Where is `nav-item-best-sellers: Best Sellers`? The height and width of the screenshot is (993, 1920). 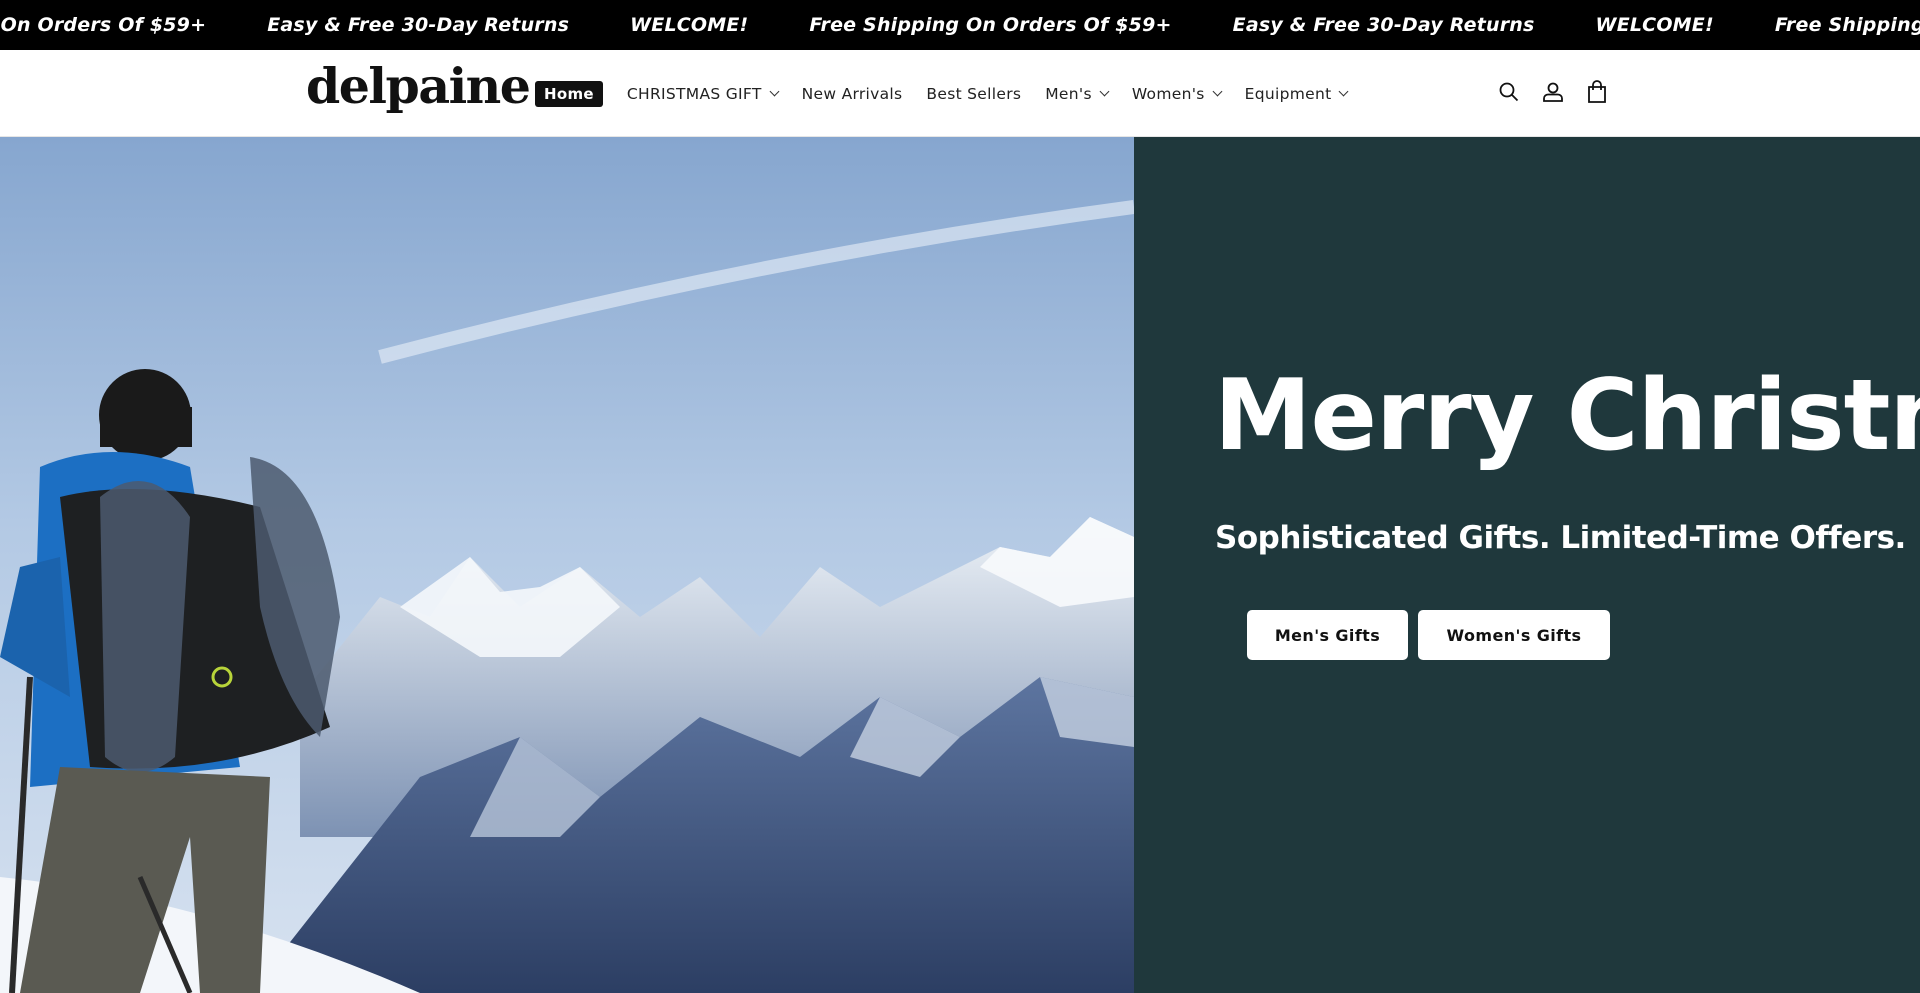 nav-item-best-sellers: Best Sellers is located at coordinates (973, 94).